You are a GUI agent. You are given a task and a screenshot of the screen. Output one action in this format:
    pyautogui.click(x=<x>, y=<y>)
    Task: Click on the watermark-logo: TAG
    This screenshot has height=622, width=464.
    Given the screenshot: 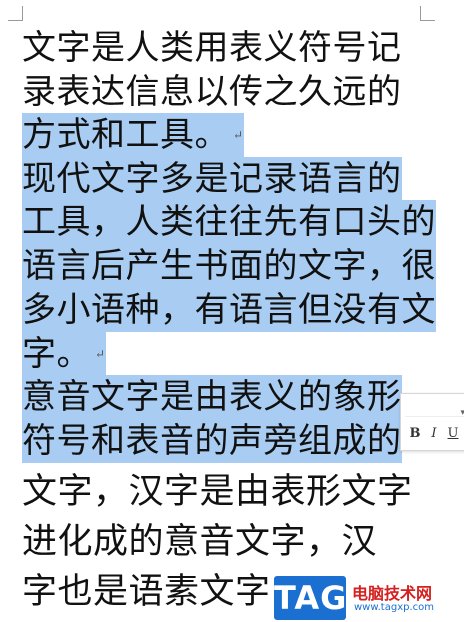 What is the action you would take?
    pyautogui.click(x=310, y=598)
    